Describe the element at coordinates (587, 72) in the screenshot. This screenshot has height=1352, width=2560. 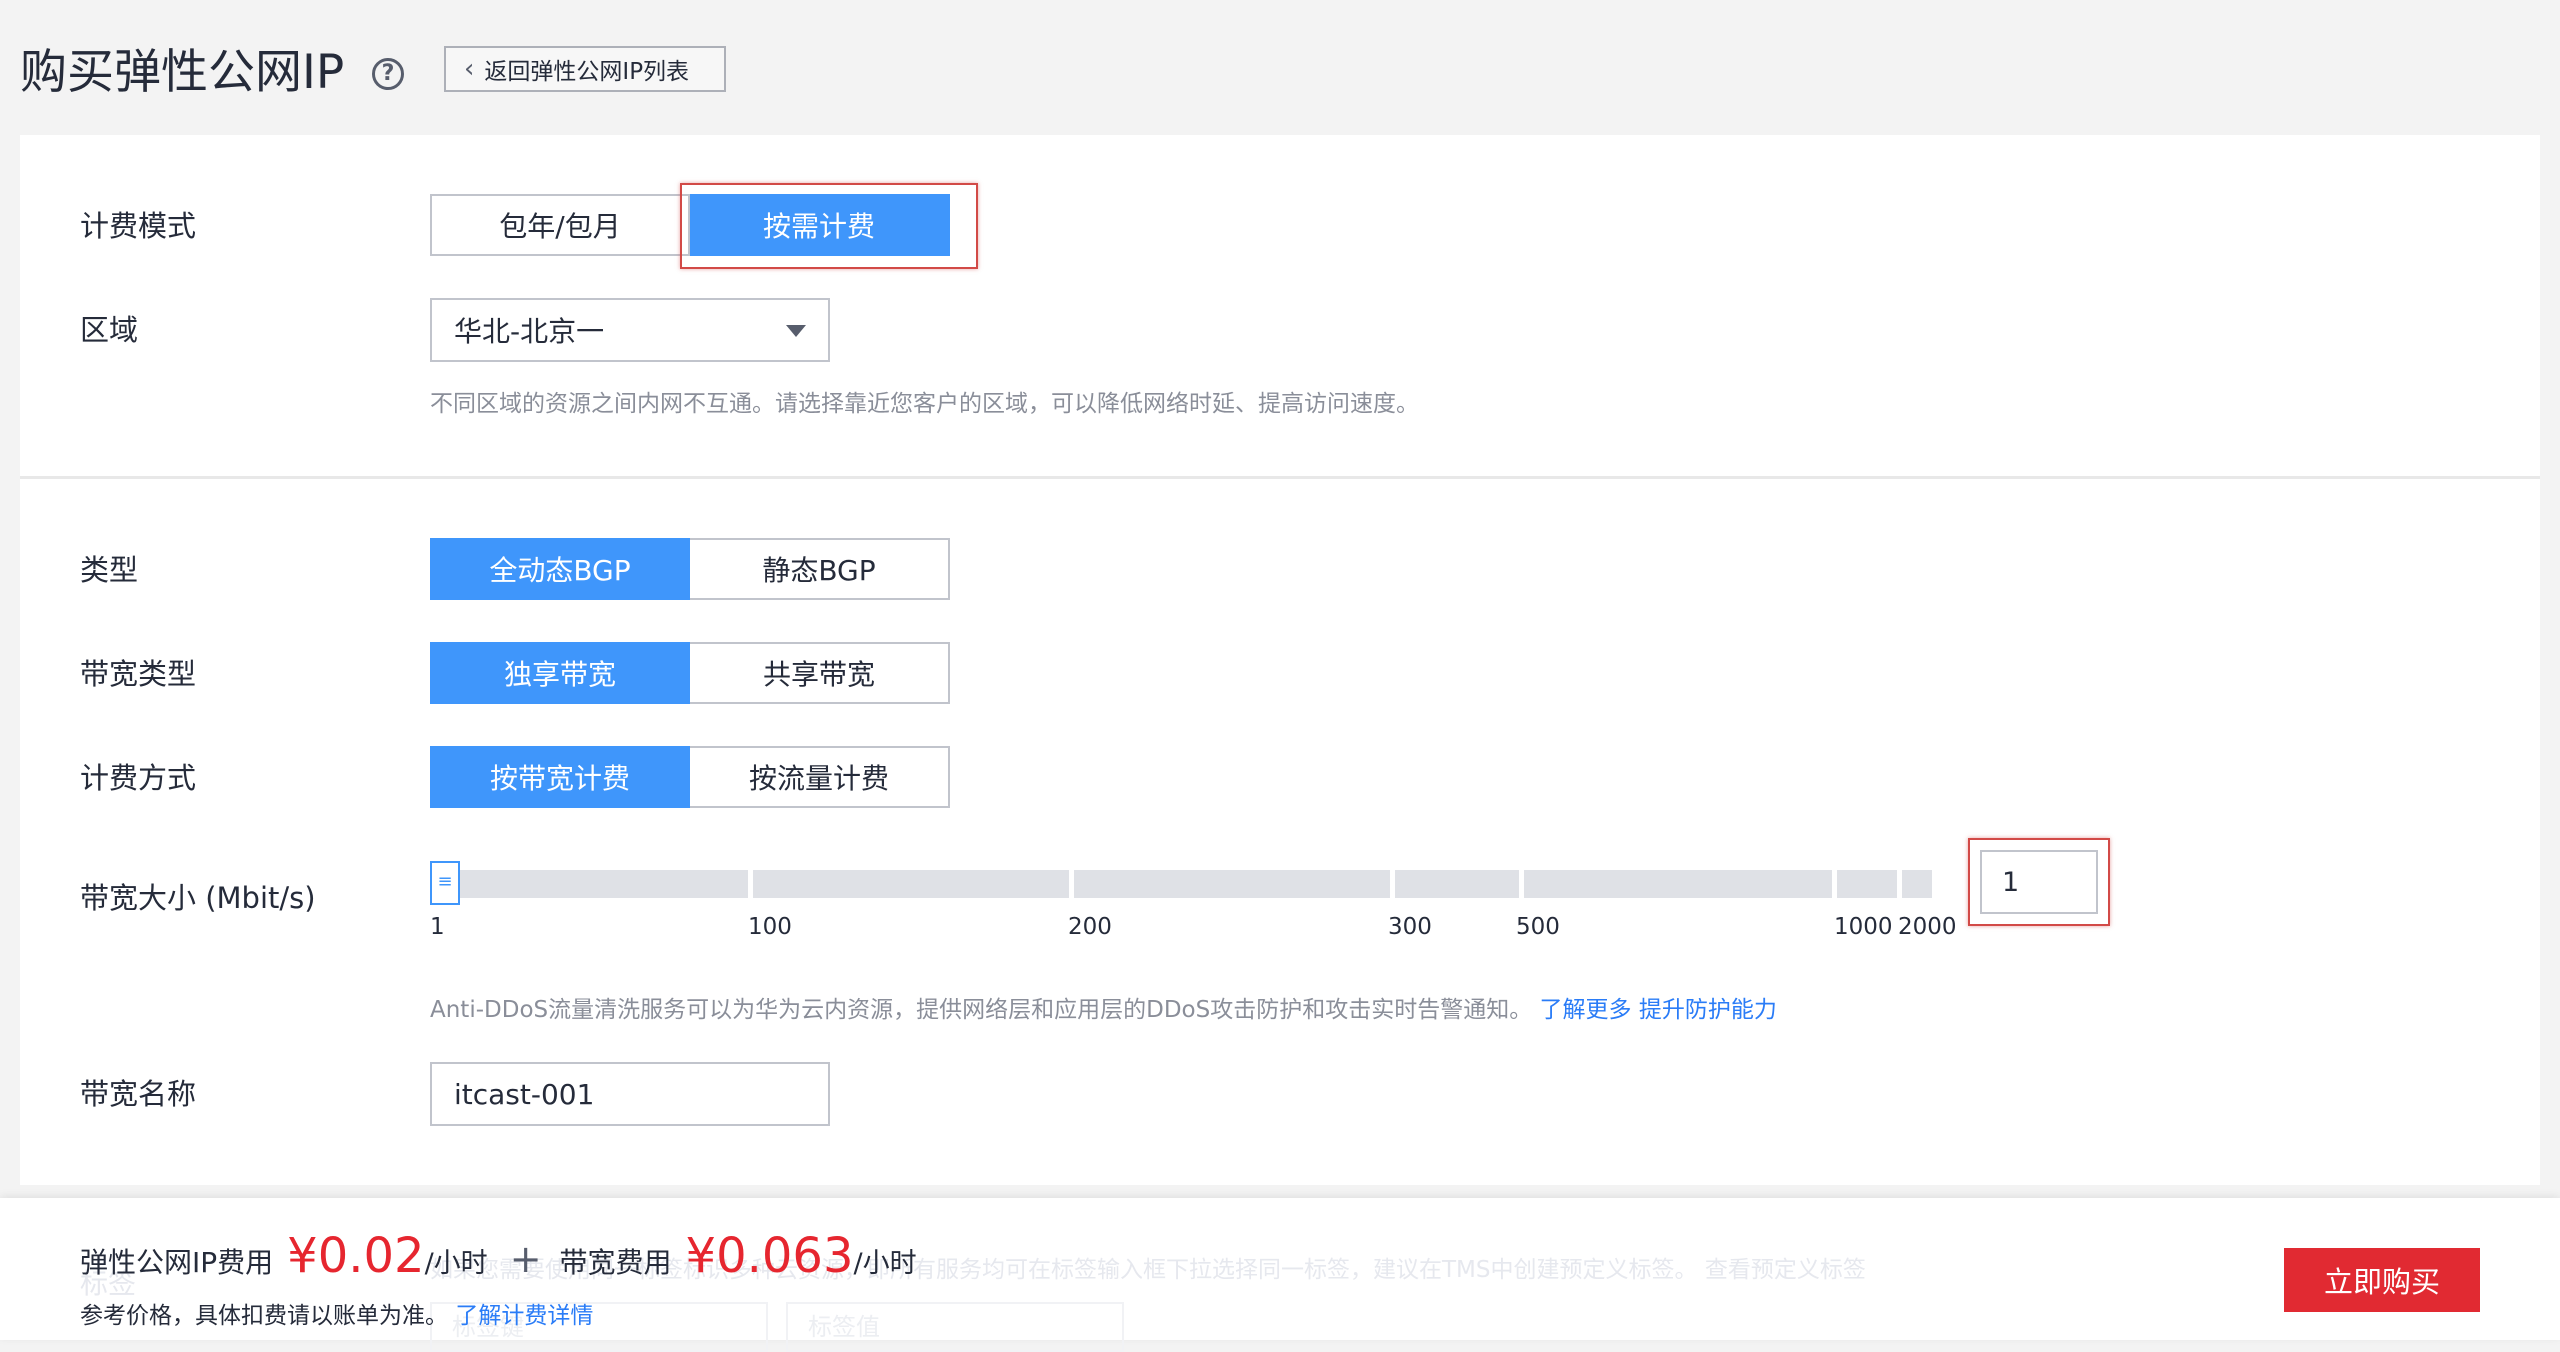
I see `back-label: 返回弹性公网IP列表` at that location.